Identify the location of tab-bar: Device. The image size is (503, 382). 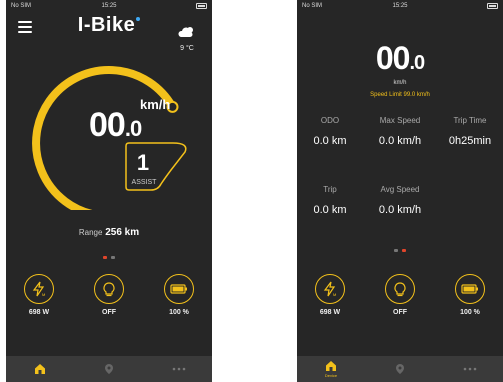
(400, 369).